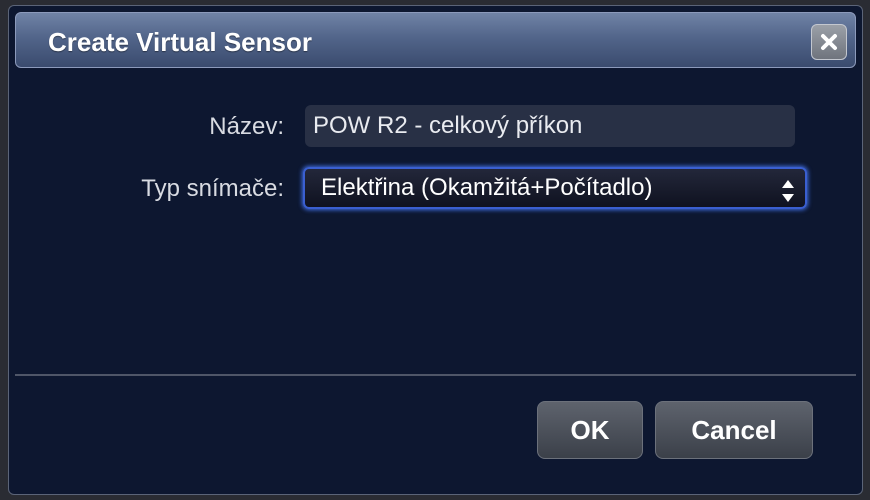  What do you see at coordinates (788, 196) in the screenshot?
I see `select-arrows-icon` at bounding box center [788, 196].